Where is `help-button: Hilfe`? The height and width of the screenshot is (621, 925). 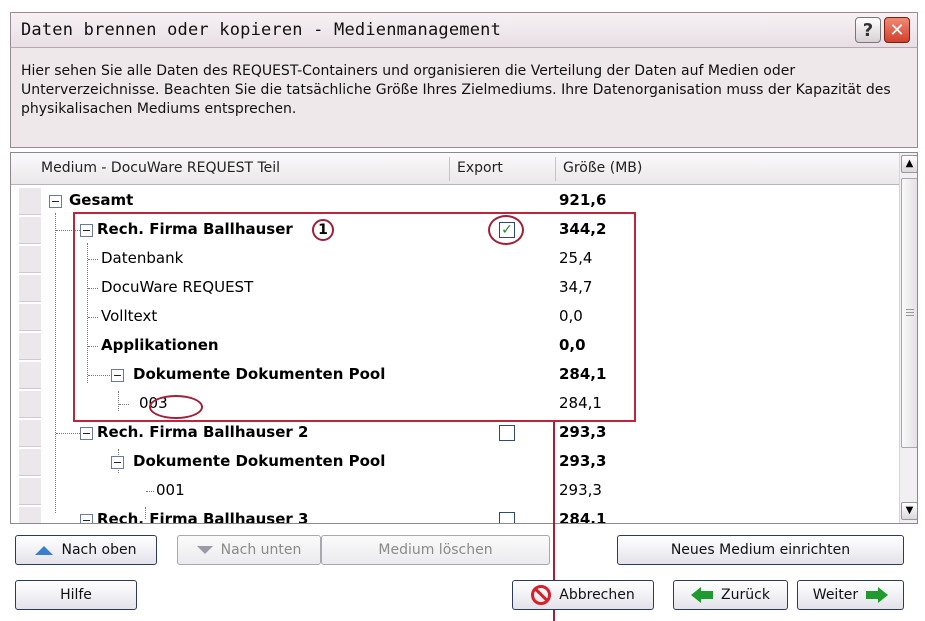
help-button: Hilfe is located at coordinates (76, 595).